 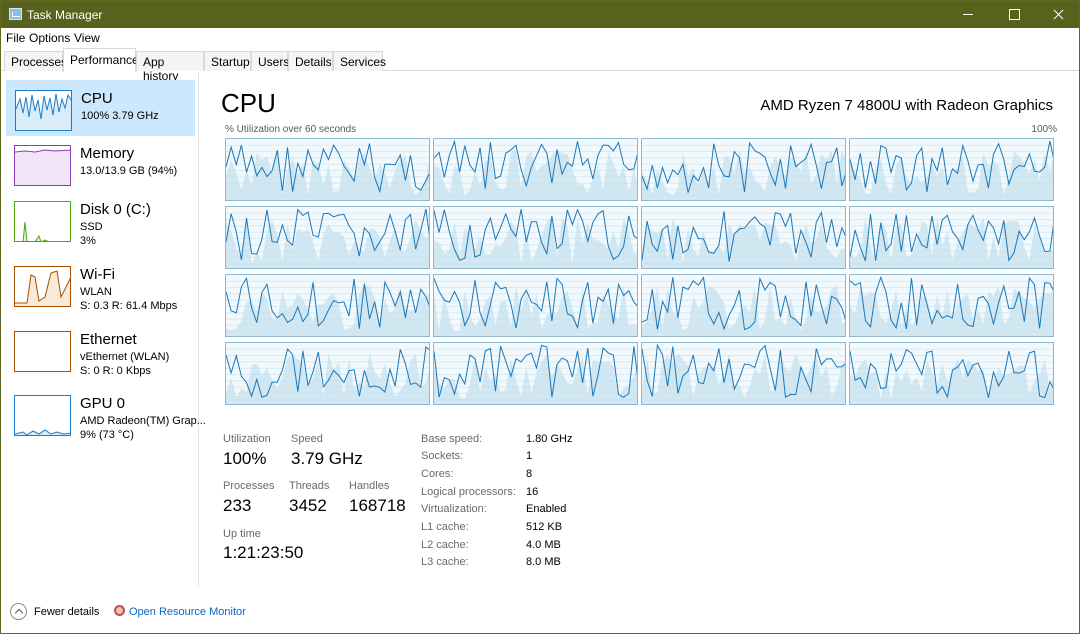 What do you see at coordinates (42, 286) in the screenshot?
I see `wifi-thumbnail-graph` at bounding box center [42, 286].